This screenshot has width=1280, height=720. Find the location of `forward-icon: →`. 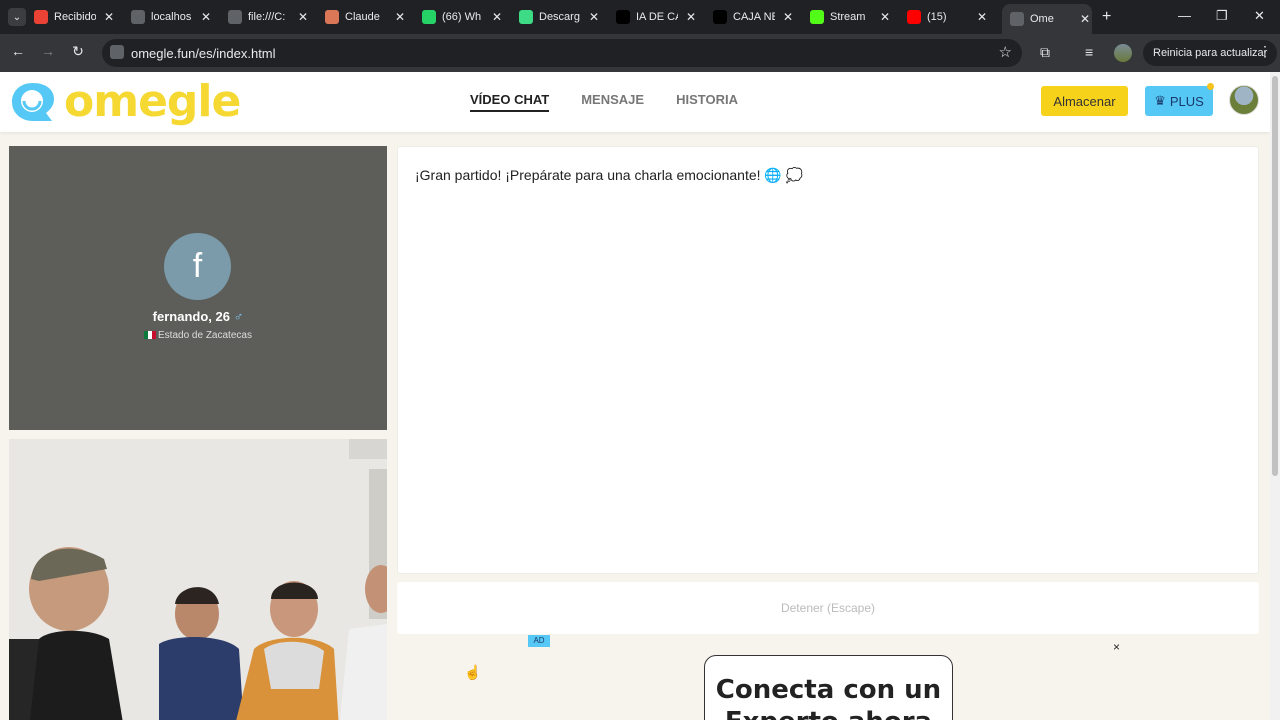

forward-icon: → is located at coordinates (48, 51).